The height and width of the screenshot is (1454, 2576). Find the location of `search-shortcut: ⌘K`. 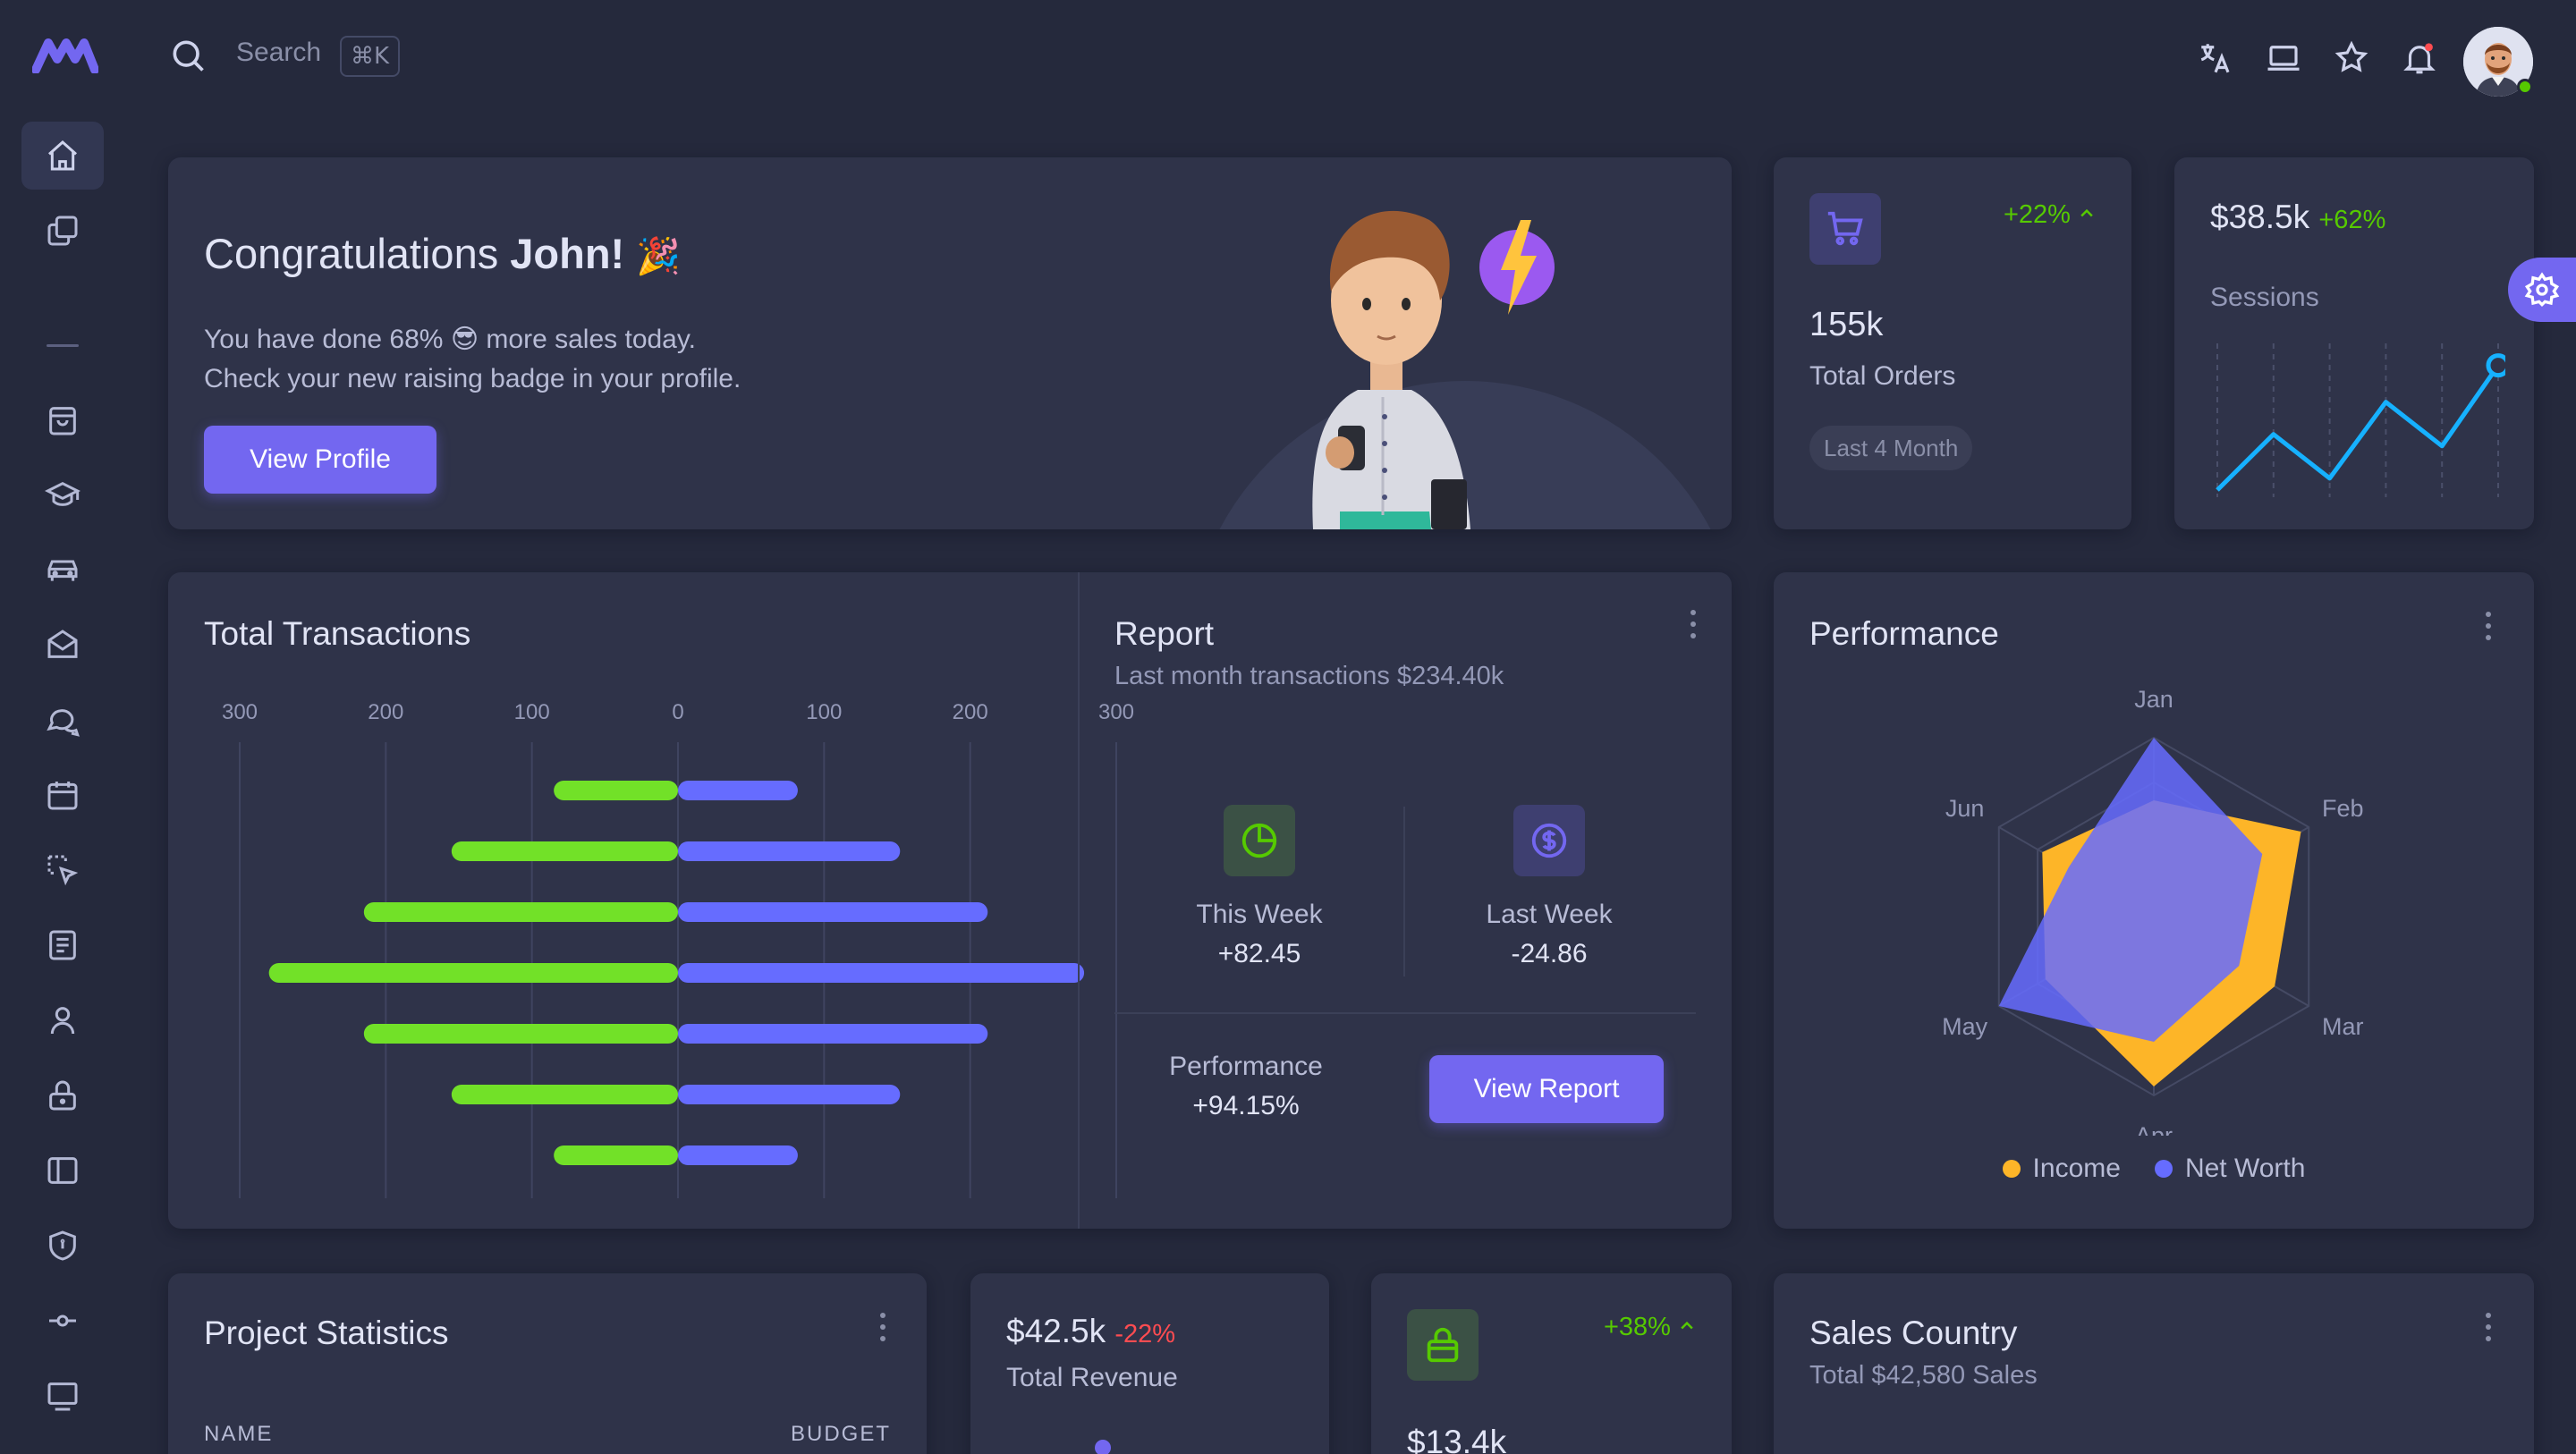

search-shortcut: ⌘K is located at coordinates (370, 57).